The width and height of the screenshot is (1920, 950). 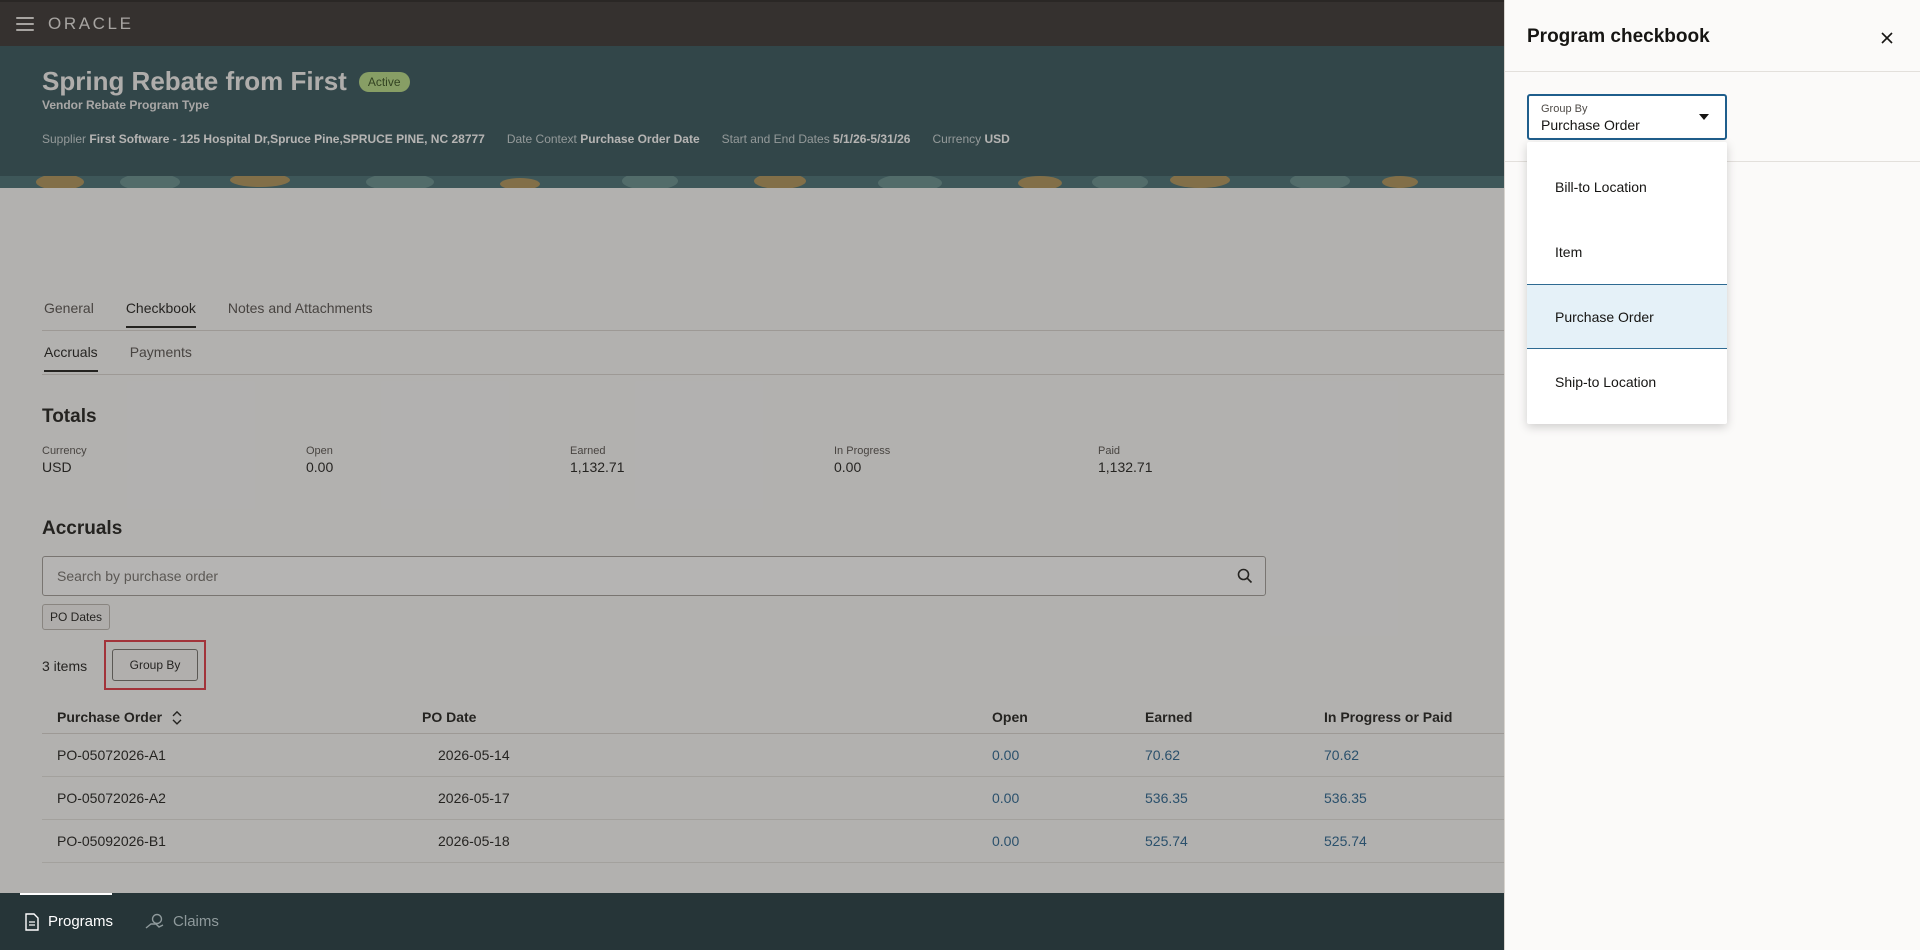 What do you see at coordinates (1704, 117) in the screenshot?
I see `caret-down-icon` at bounding box center [1704, 117].